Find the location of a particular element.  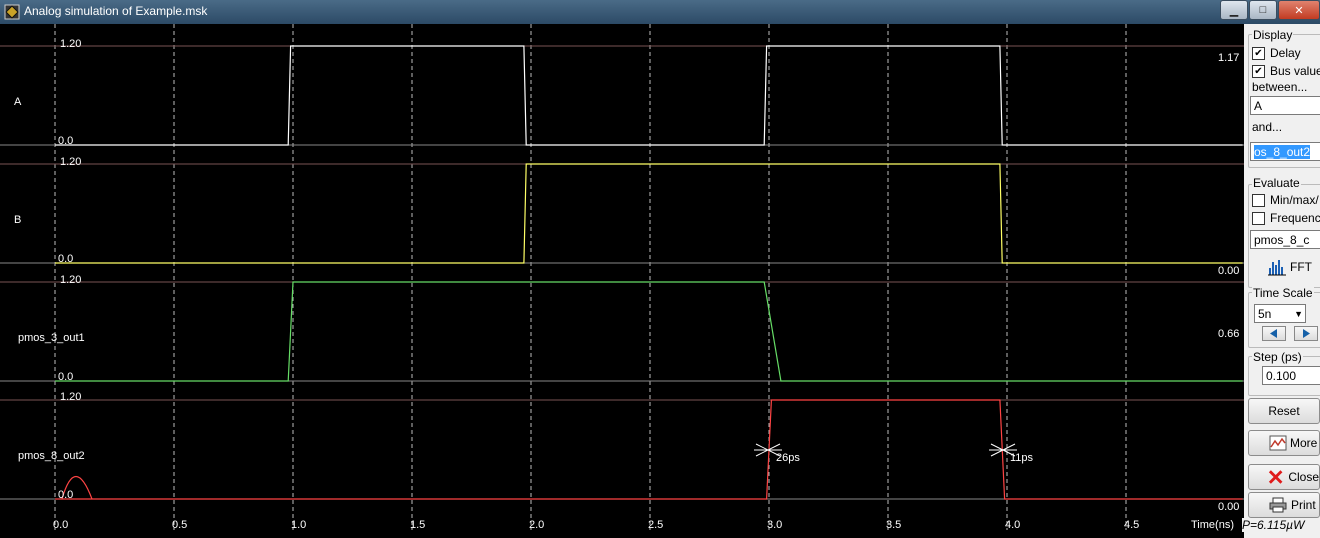

signal-pmos3-max: 1.20 is located at coordinates (71, 280).